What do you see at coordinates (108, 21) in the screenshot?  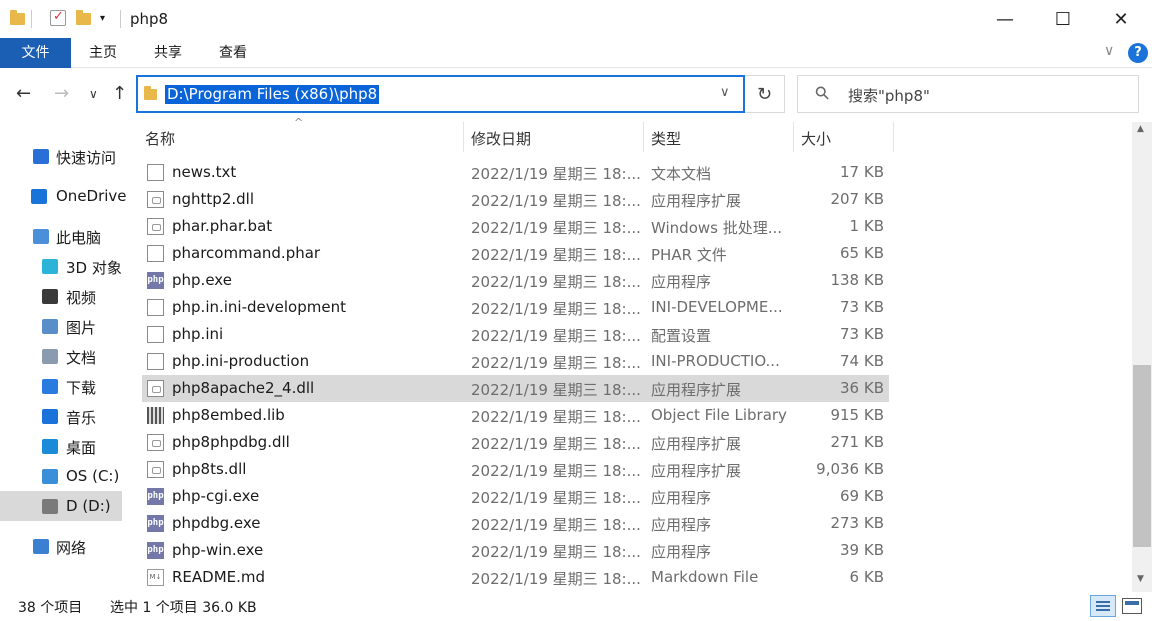 I see `customize-toolbar-icon: ▾` at bounding box center [108, 21].